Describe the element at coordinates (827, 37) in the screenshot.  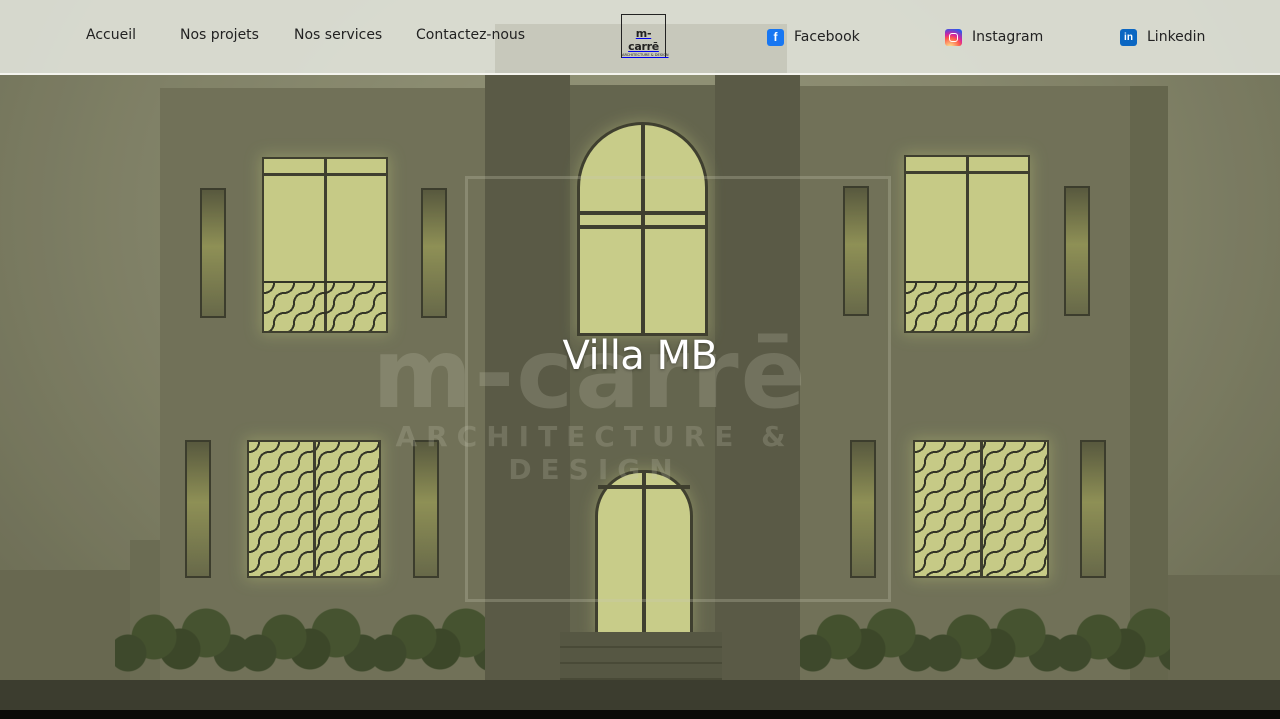
I see `facebook-label: Facebook` at that location.